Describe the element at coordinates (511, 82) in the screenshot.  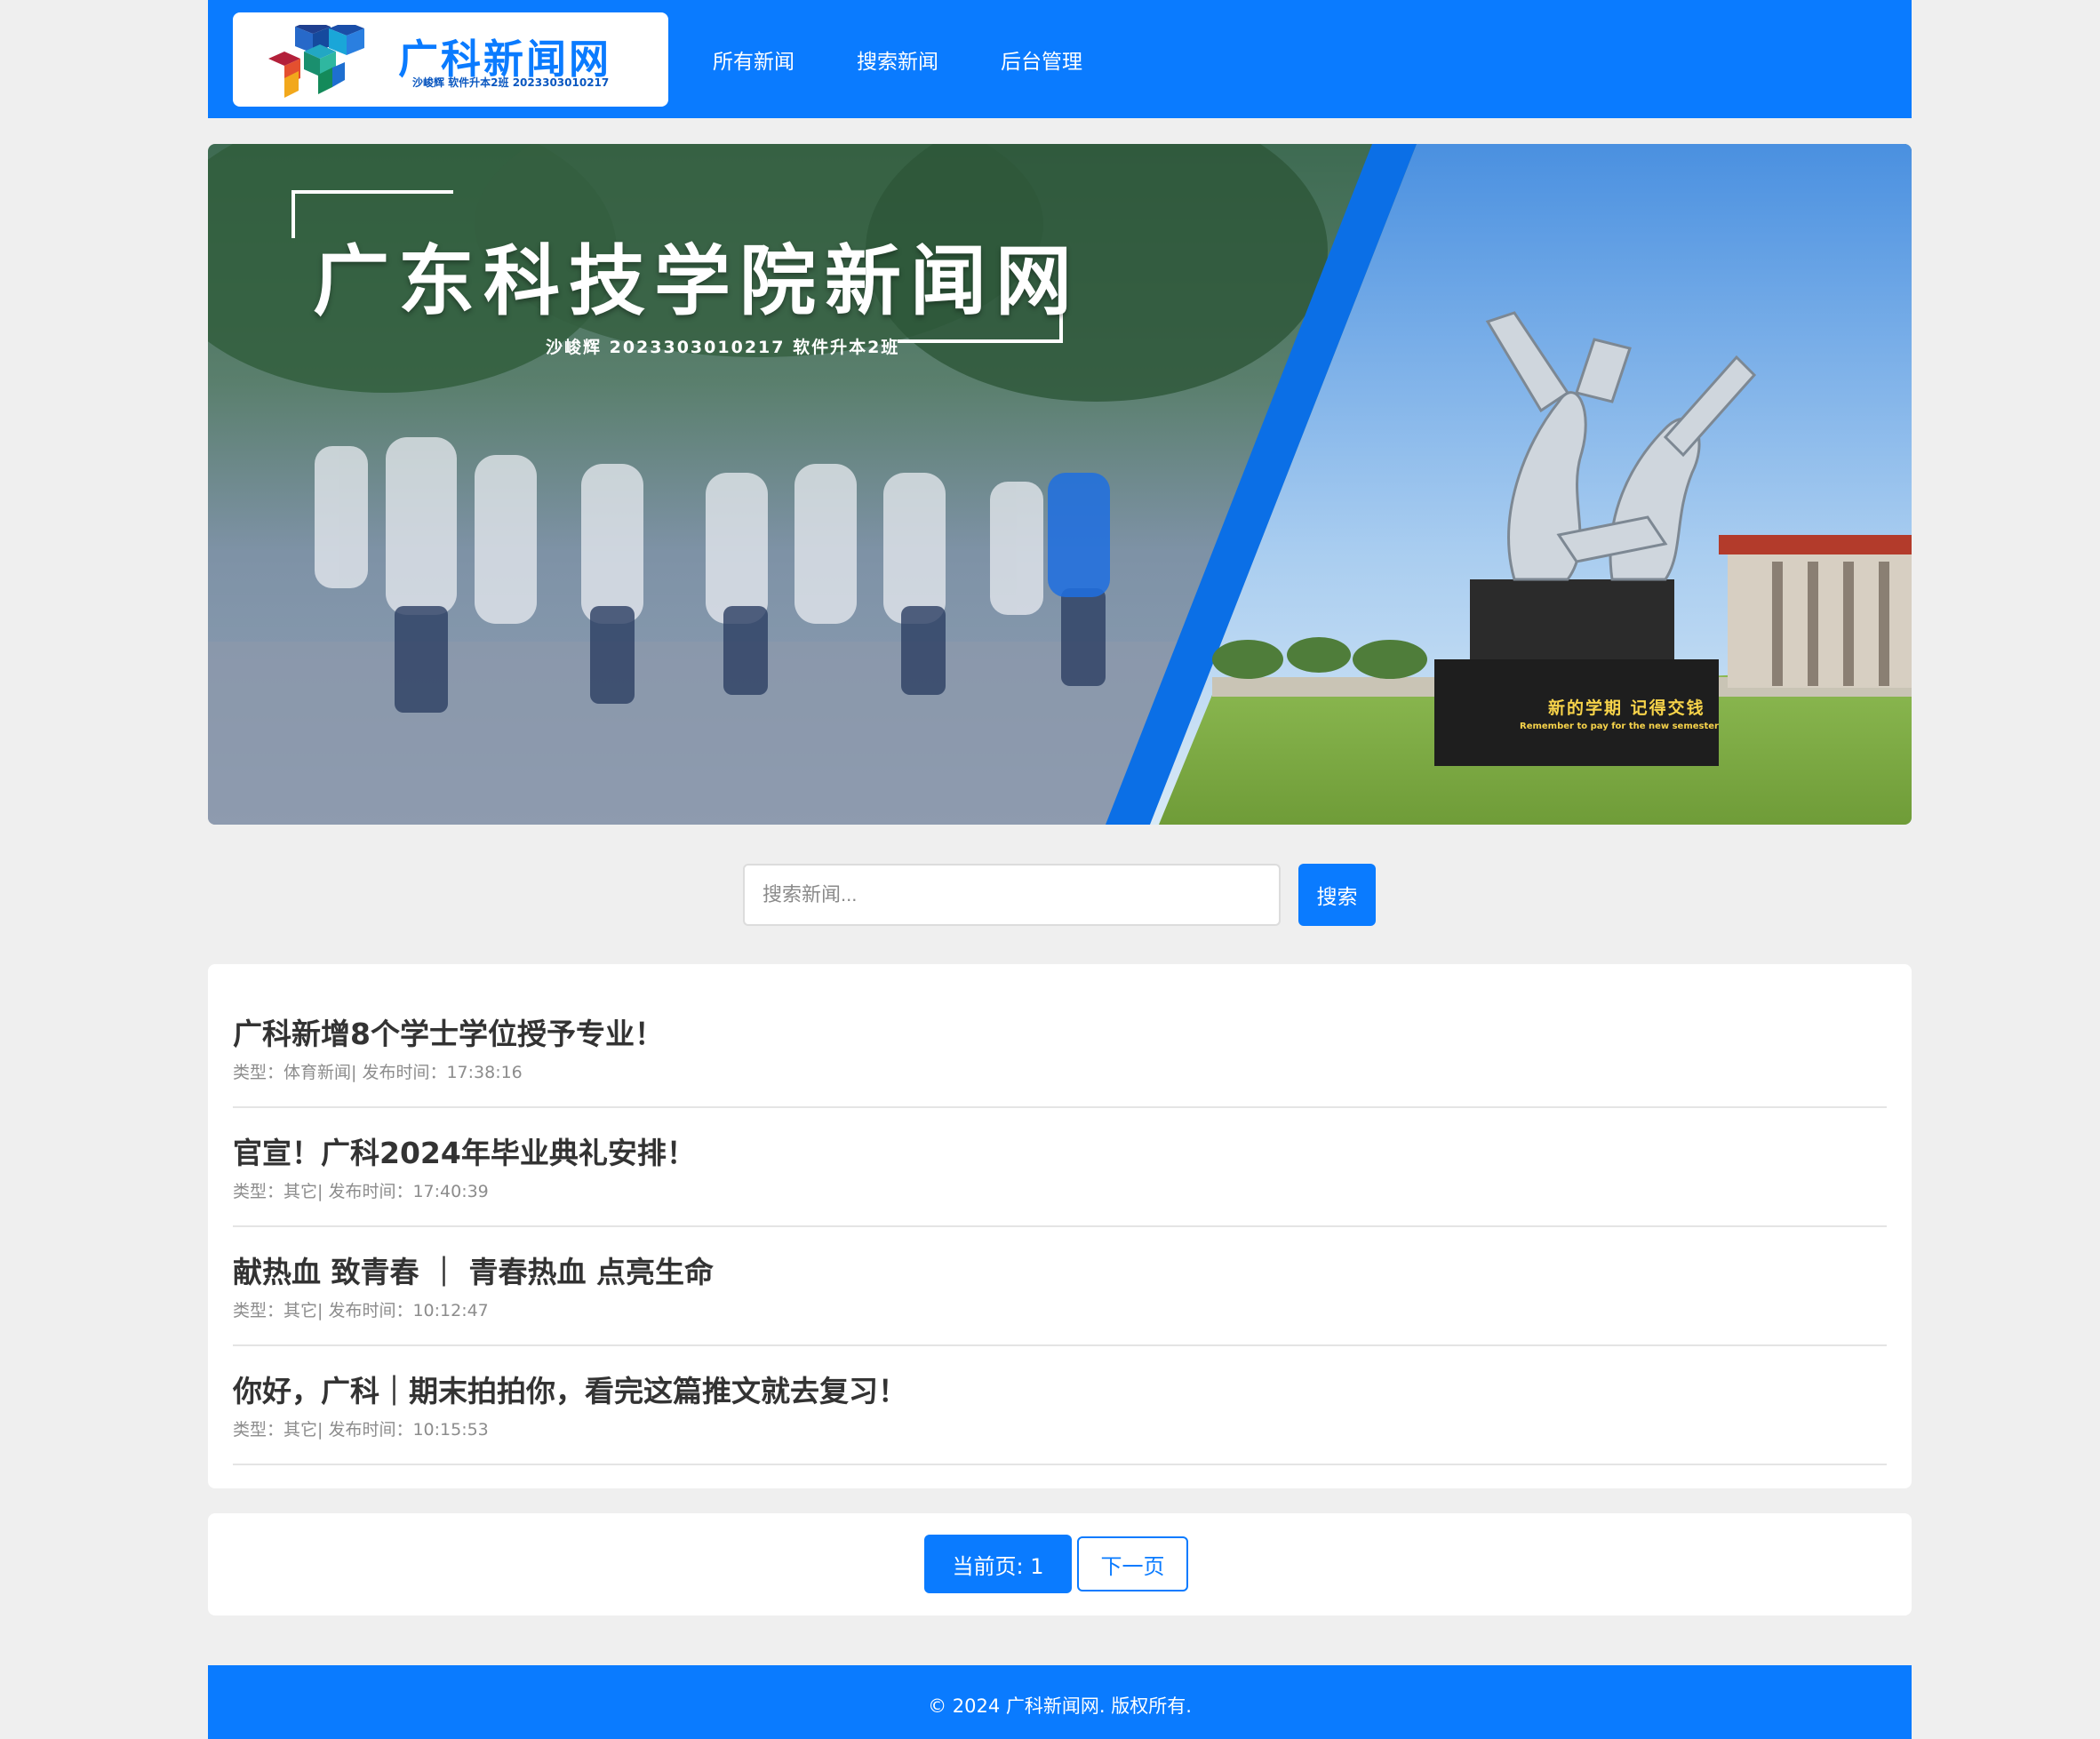
I see `logo-subtitle: 沙峻辉 软件升本2班 2023303010217` at that location.